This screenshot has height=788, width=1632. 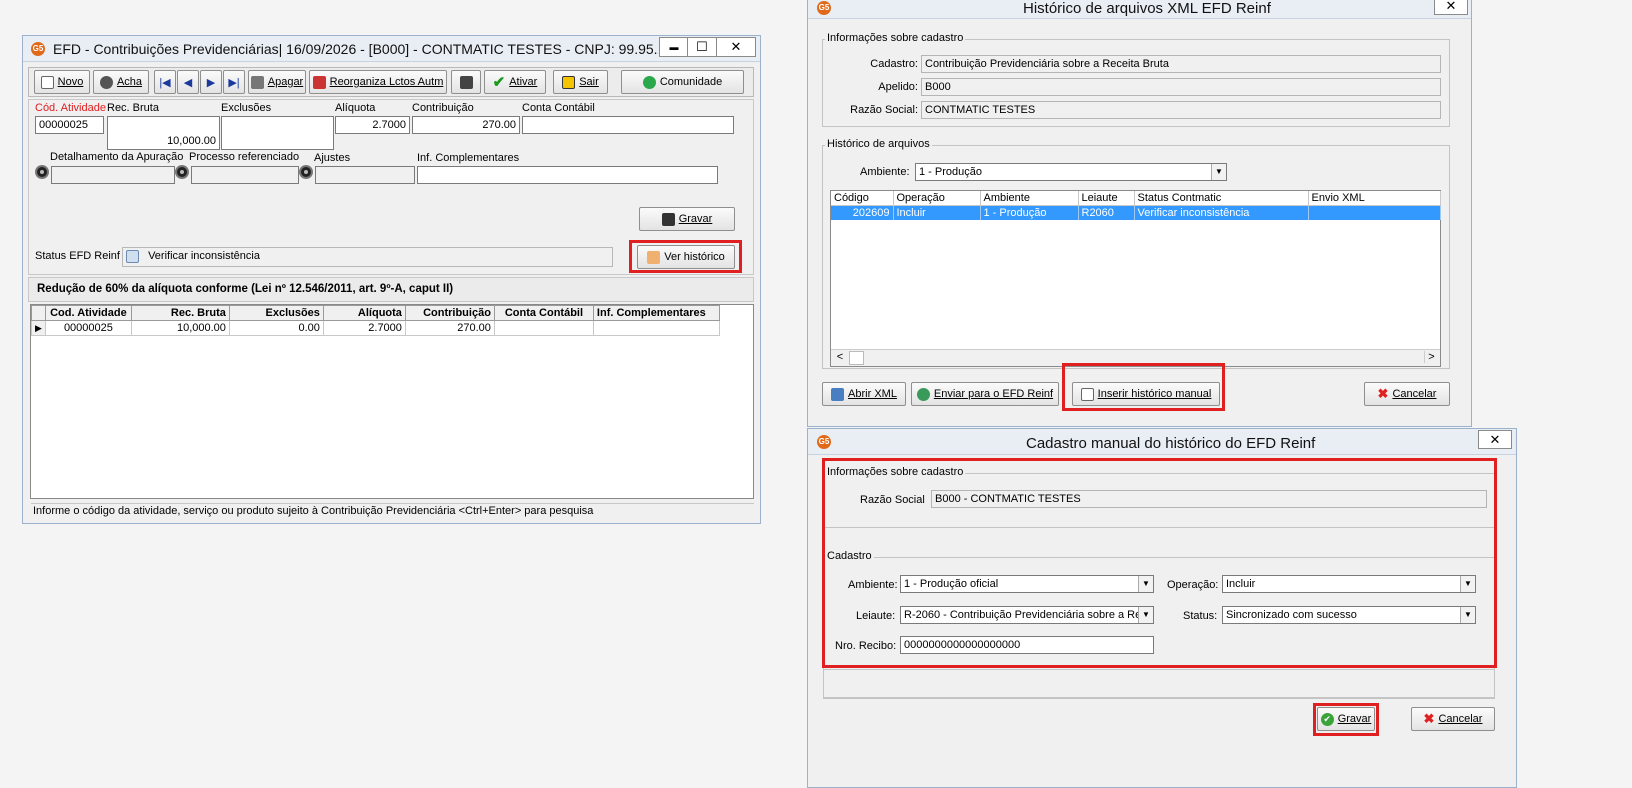 I want to click on col-conta-contabil: Conta Contábil, so click(x=543, y=313).